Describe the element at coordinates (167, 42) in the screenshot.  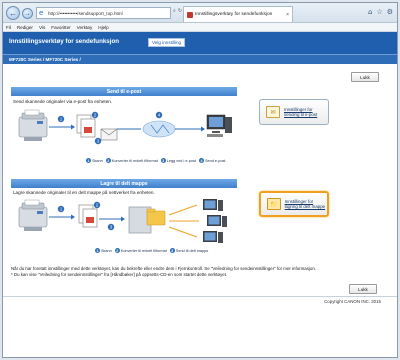
I see `language-select-button: Velg innstilling` at that location.